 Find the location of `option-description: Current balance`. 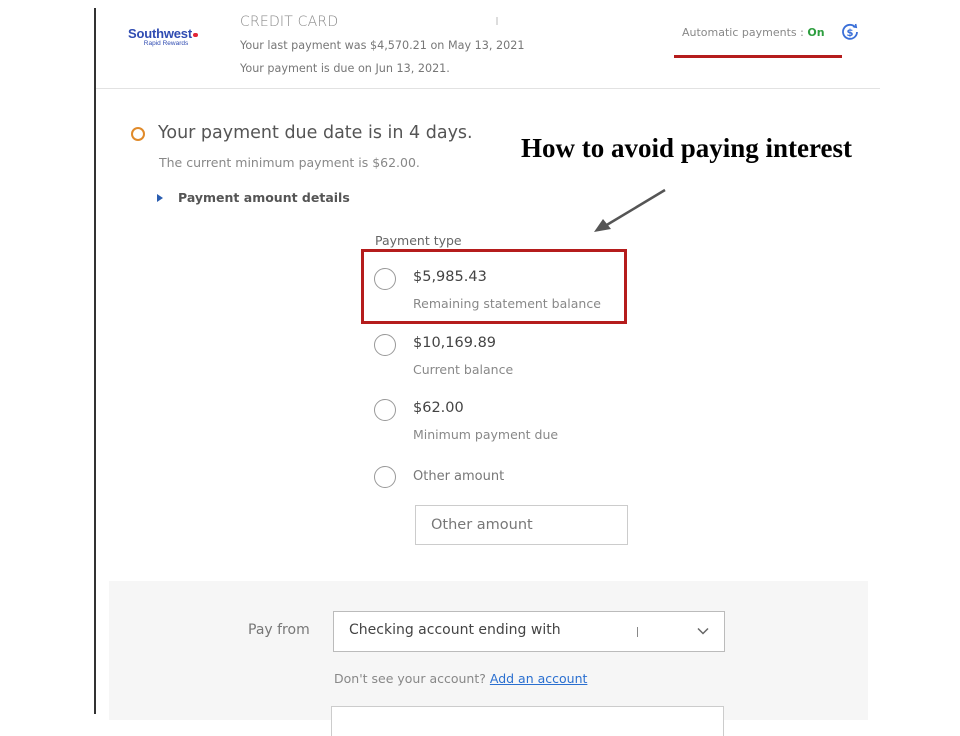

option-description: Current balance is located at coordinates (463, 369).